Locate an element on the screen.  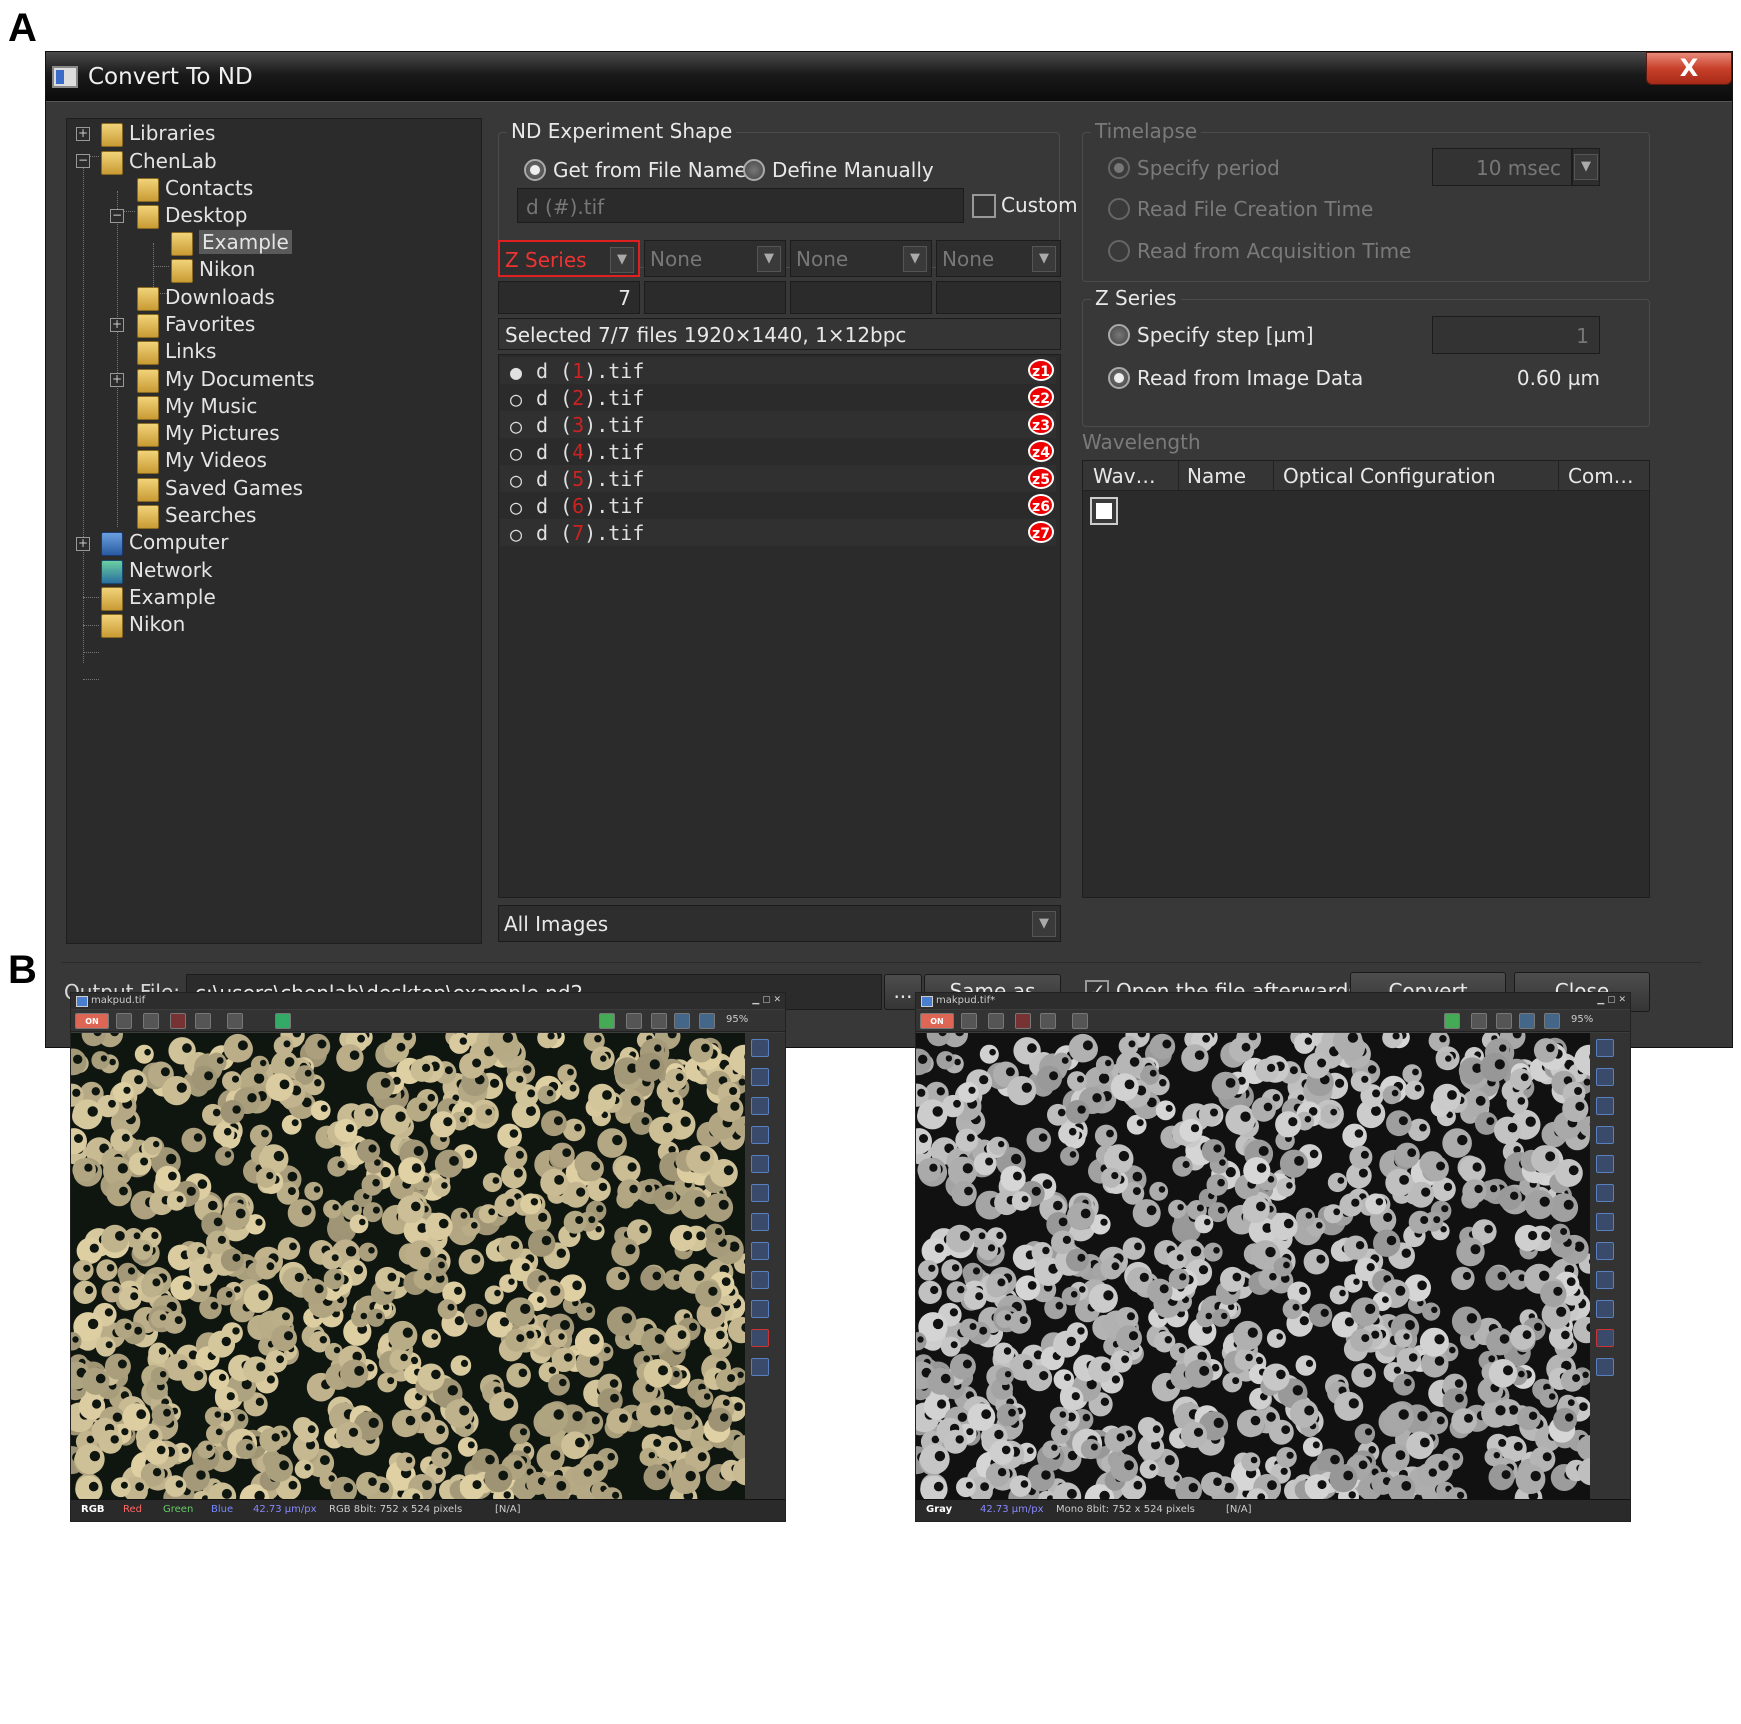
tree-item-example: Example is located at coordinates (158, 598).